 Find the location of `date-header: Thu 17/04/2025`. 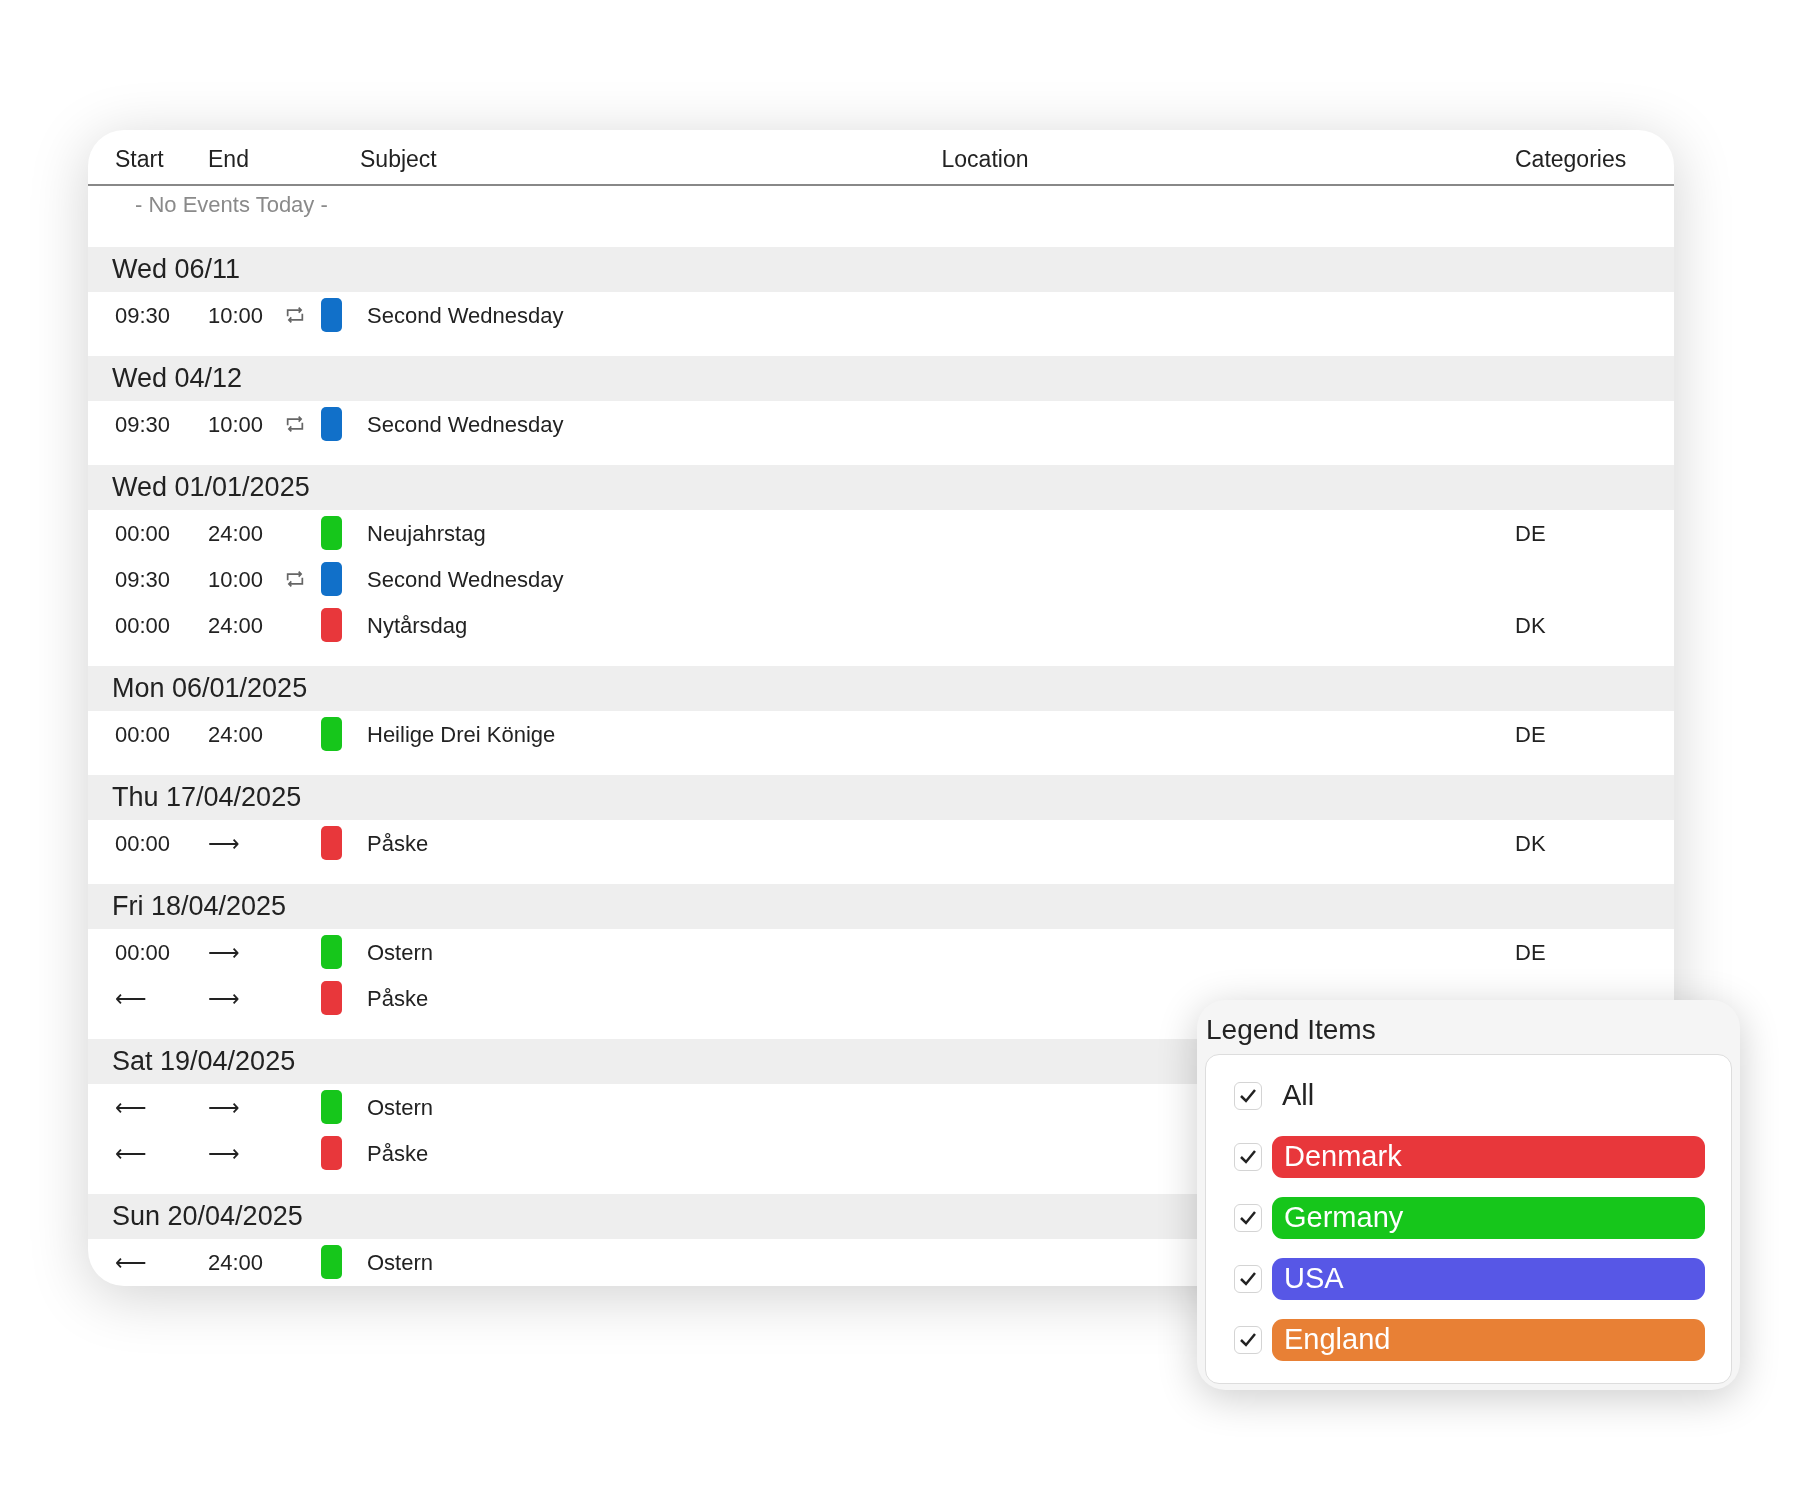

date-header: Thu 17/04/2025 is located at coordinates (881, 797).